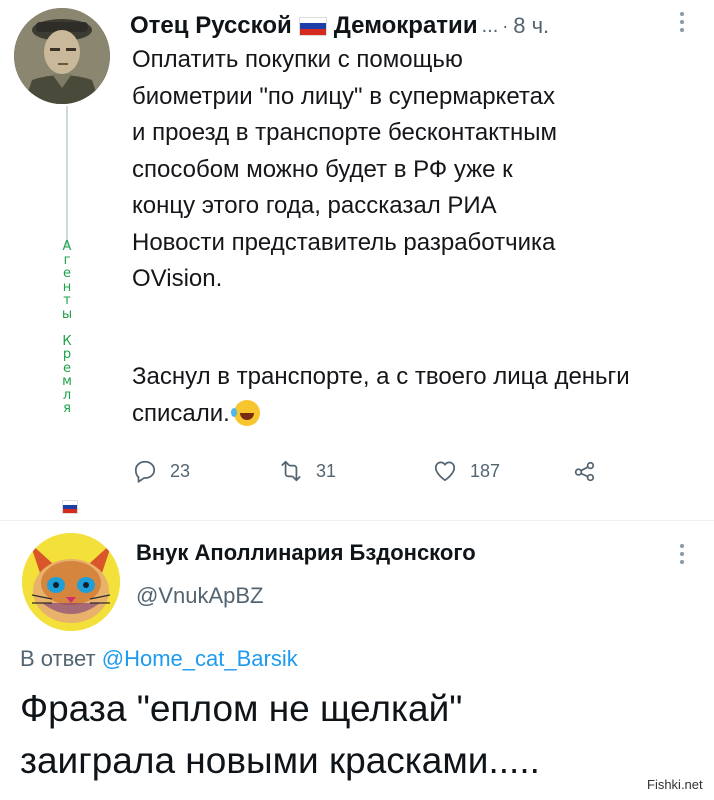 The width and height of the screenshot is (714, 800). What do you see at coordinates (67, 260) in the screenshot?
I see `vertical-caption-letter: г` at bounding box center [67, 260].